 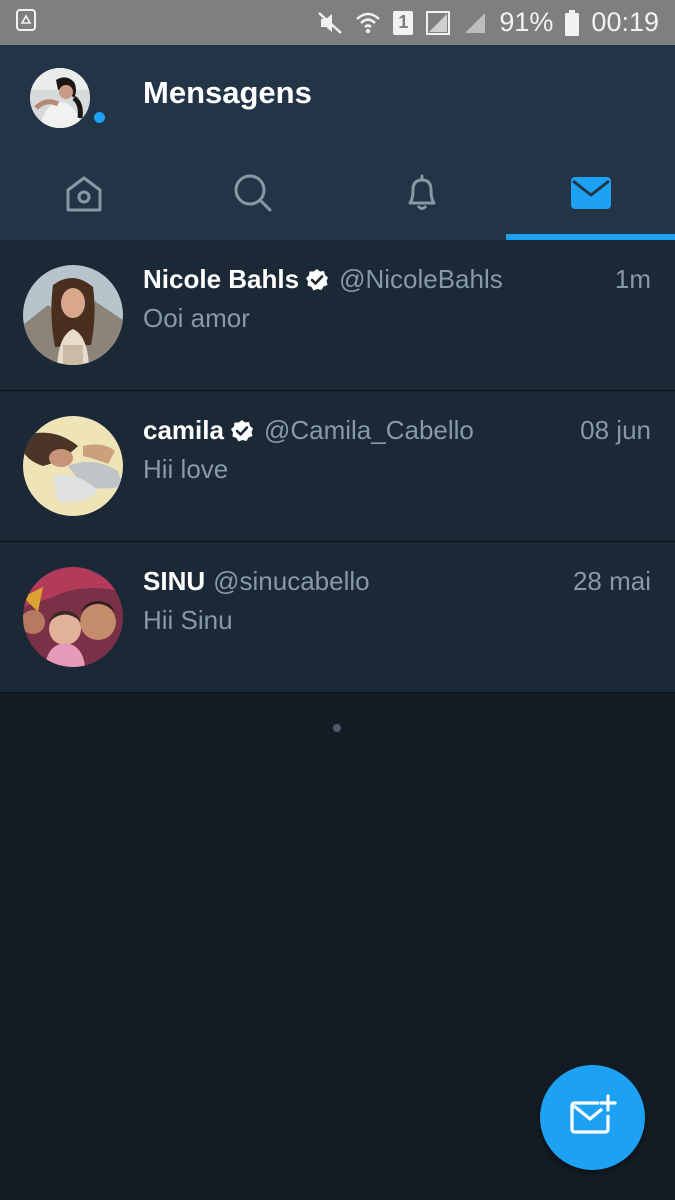 I want to click on tab-messages, so click(x=590, y=195).